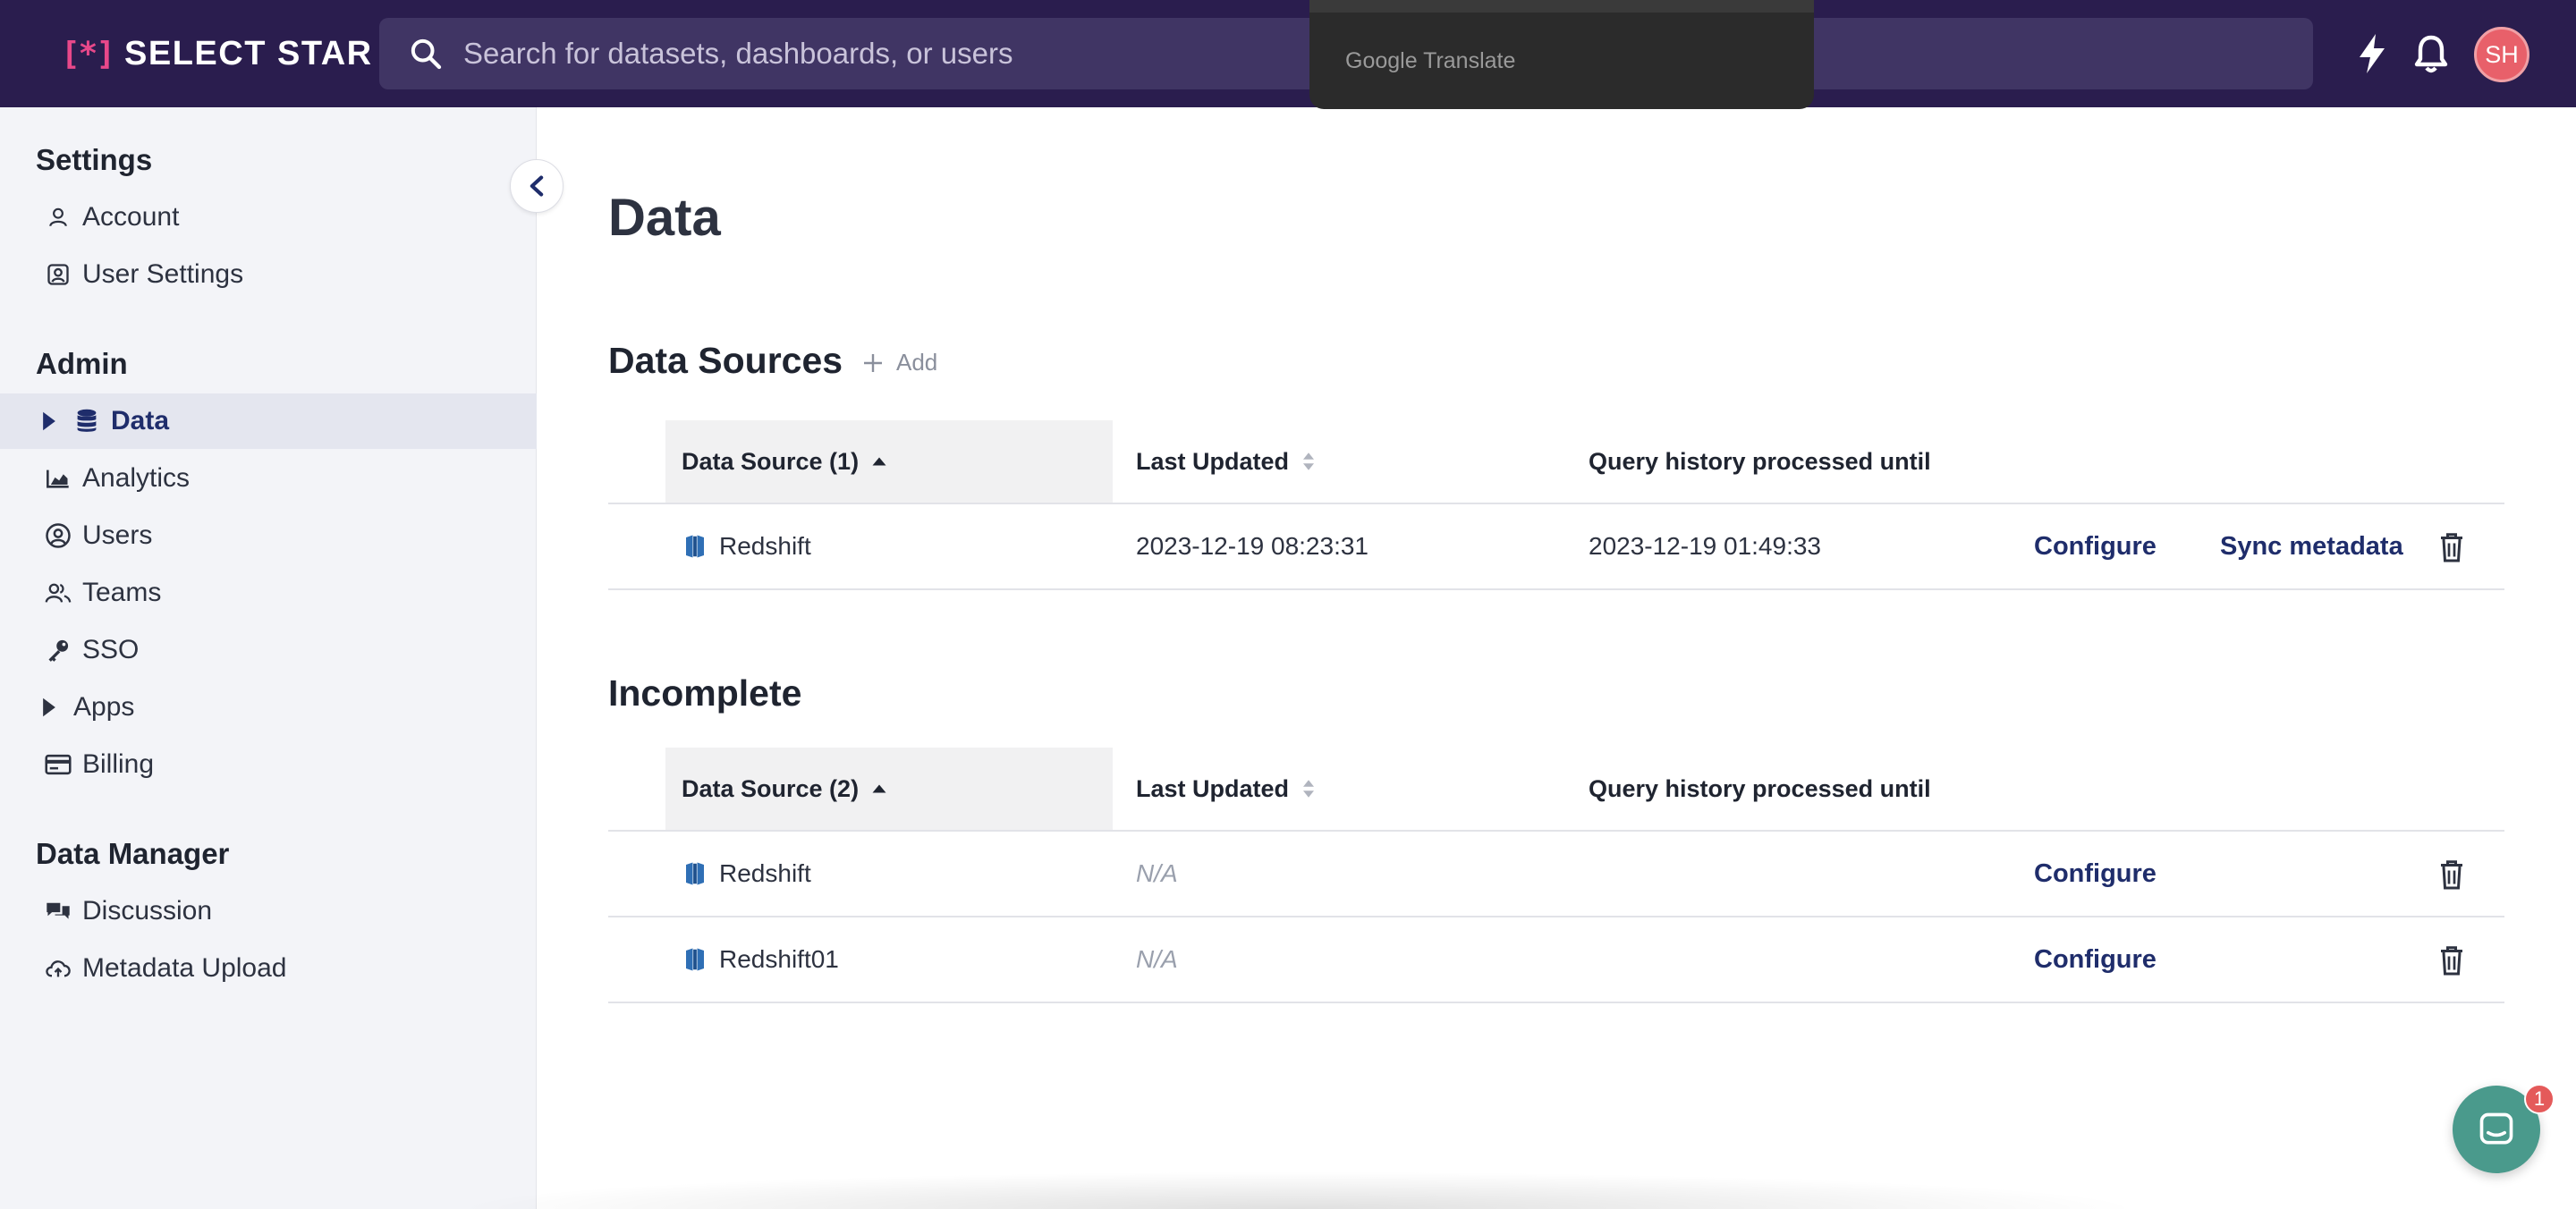 The height and width of the screenshot is (1209, 2576). What do you see at coordinates (104, 707) in the screenshot?
I see `sidebar-item-label: Apps` at bounding box center [104, 707].